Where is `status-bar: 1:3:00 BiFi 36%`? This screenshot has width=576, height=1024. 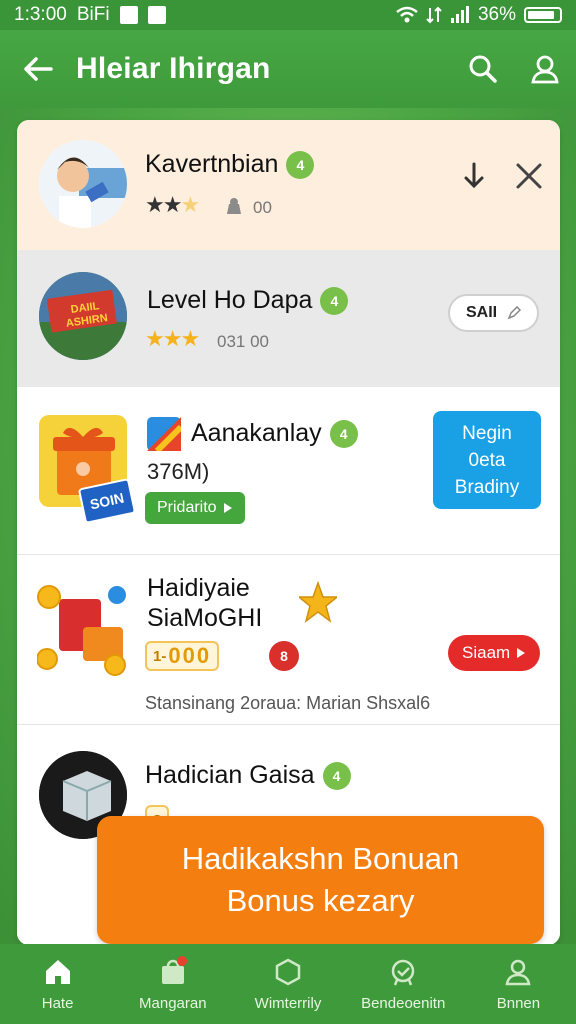
status-bar: 1:3:00 BiFi 36% is located at coordinates (288, 15).